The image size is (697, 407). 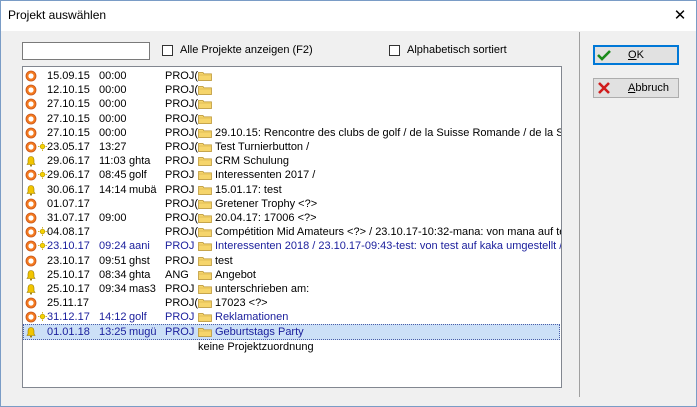 I want to click on row-date: 30.06.17, so click(x=68, y=189).